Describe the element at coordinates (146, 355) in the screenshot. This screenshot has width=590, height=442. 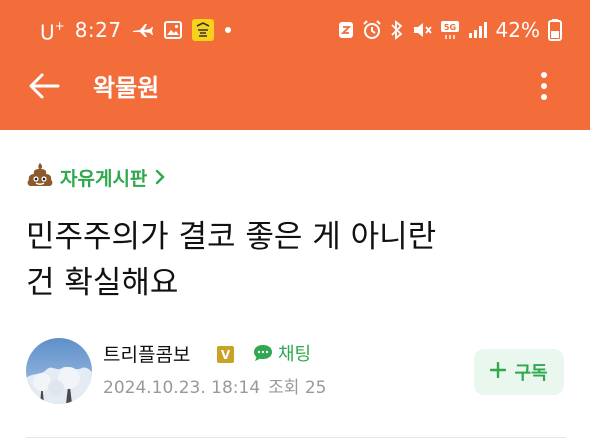
I see `author-name: 트리플콤보` at that location.